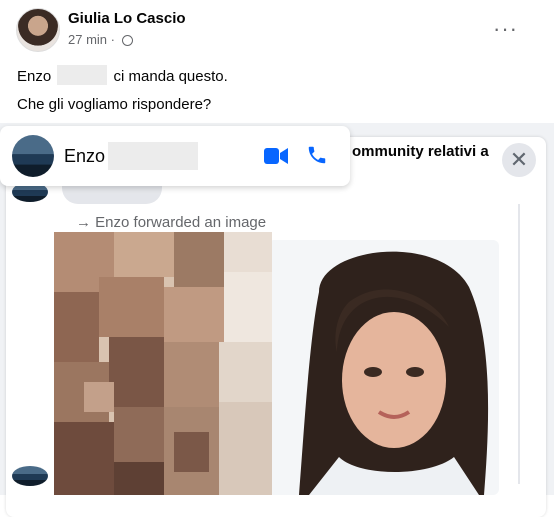 Image resolution: width=554 pixels, height=517 pixels. I want to click on scrollbar, so click(519, 344).